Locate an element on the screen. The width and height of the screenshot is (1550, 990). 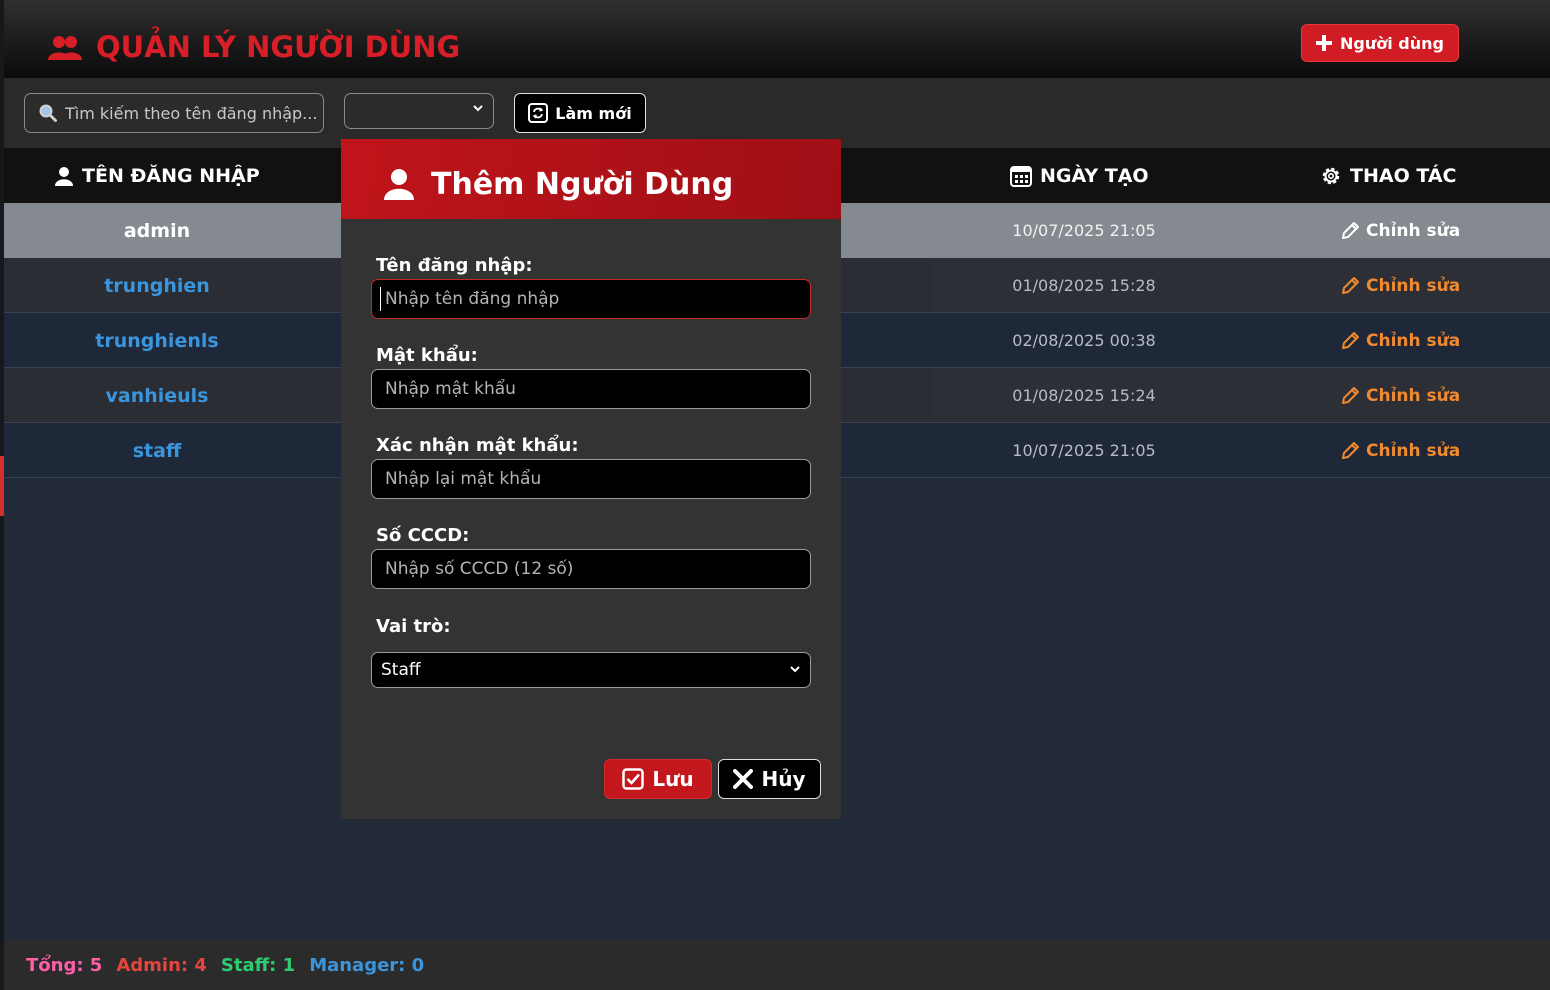
users-icon is located at coordinates (65, 48).